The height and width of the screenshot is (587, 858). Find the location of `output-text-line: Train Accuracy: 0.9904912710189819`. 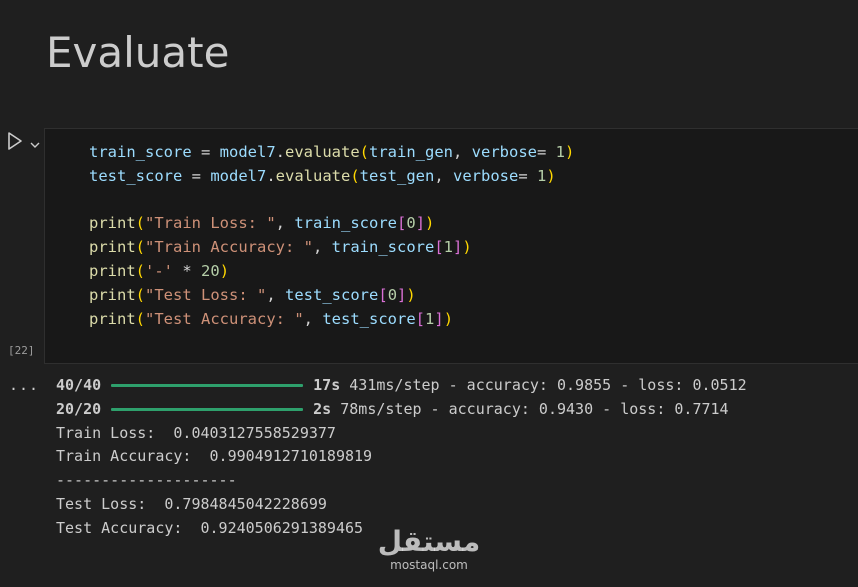

output-text-line: Train Accuracy: 0.9904912710189819 is located at coordinates (214, 456).